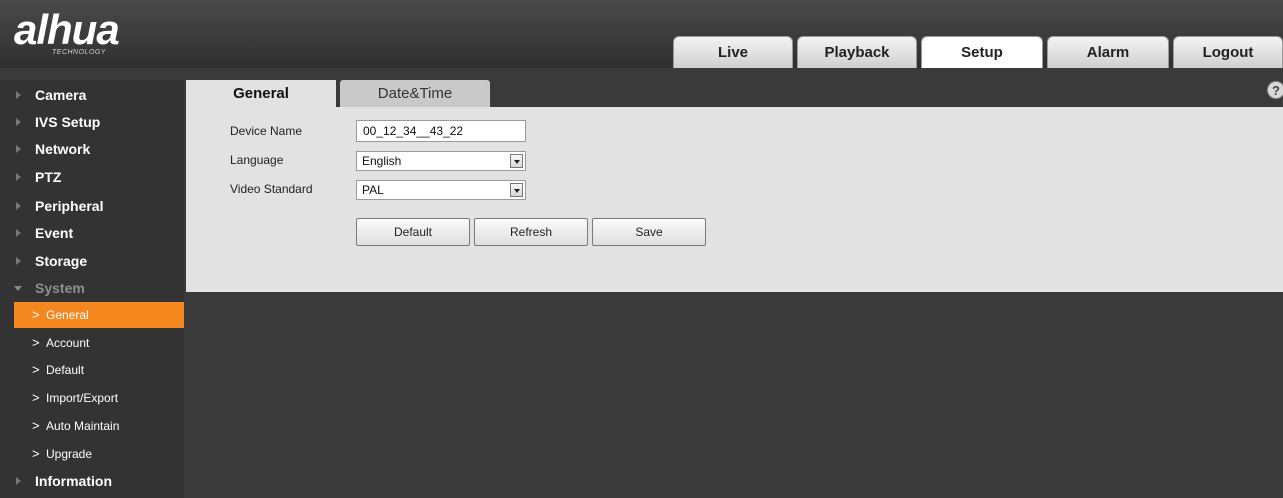 This screenshot has width=1283, height=498. Describe the element at coordinates (61, 261) in the screenshot. I see `sidebar-item-label: Storage` at that location.